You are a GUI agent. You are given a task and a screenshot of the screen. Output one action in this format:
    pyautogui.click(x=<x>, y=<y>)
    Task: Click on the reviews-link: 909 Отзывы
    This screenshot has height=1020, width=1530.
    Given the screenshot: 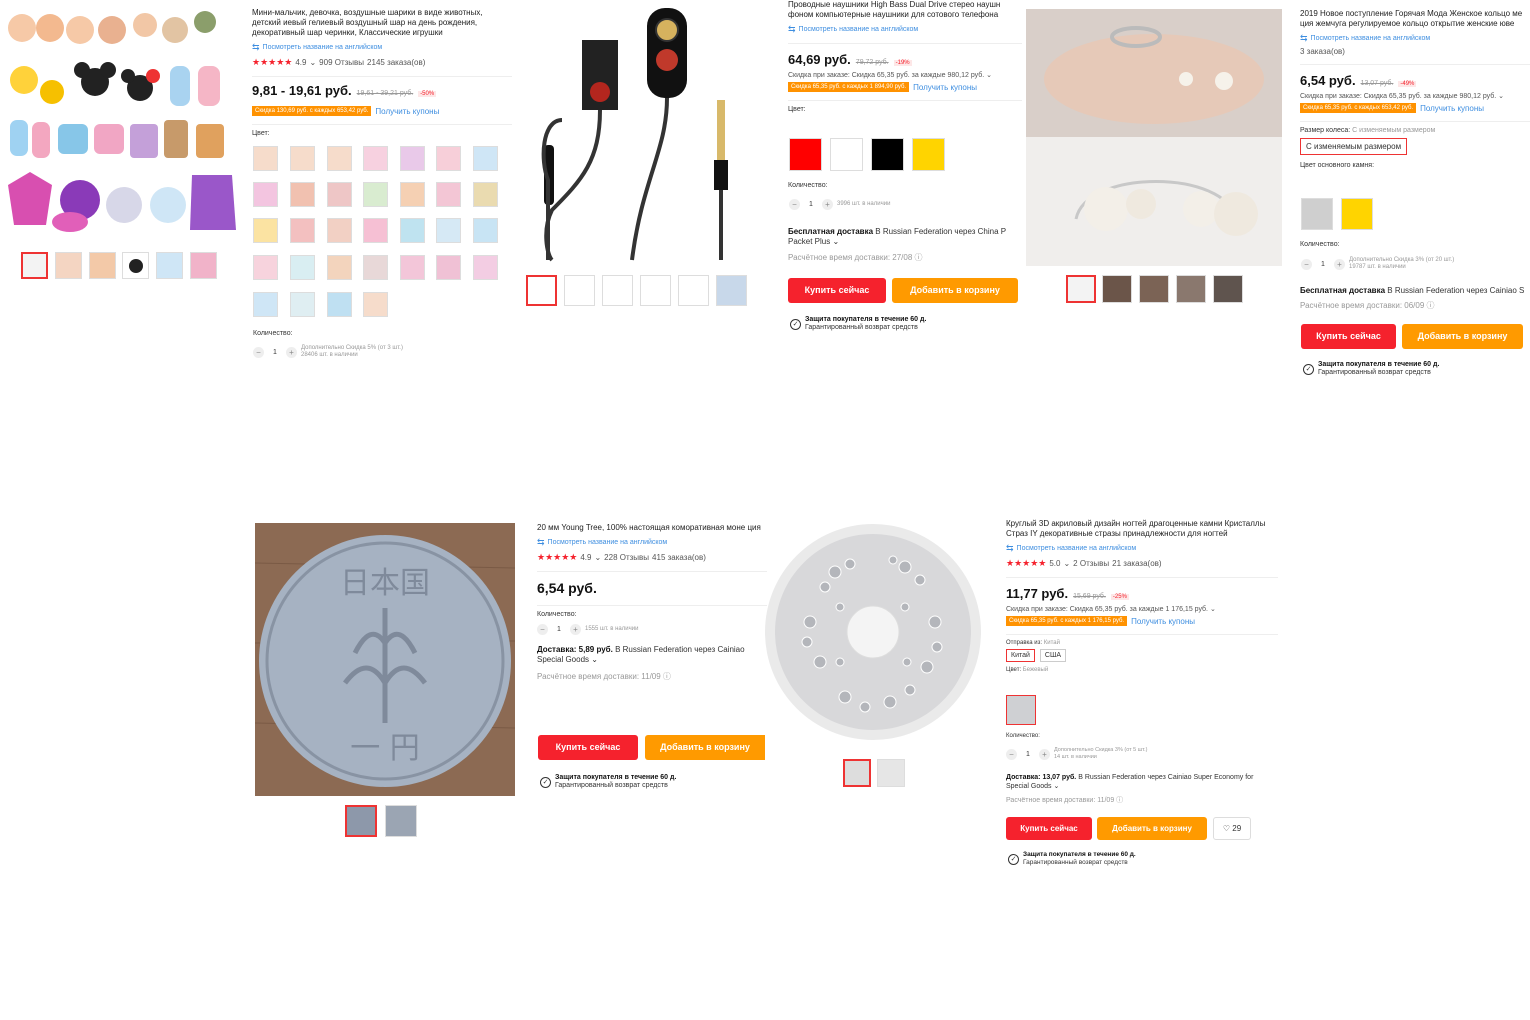 What is the action you would take?
    pyautogui.click(x=341, y=62)
    